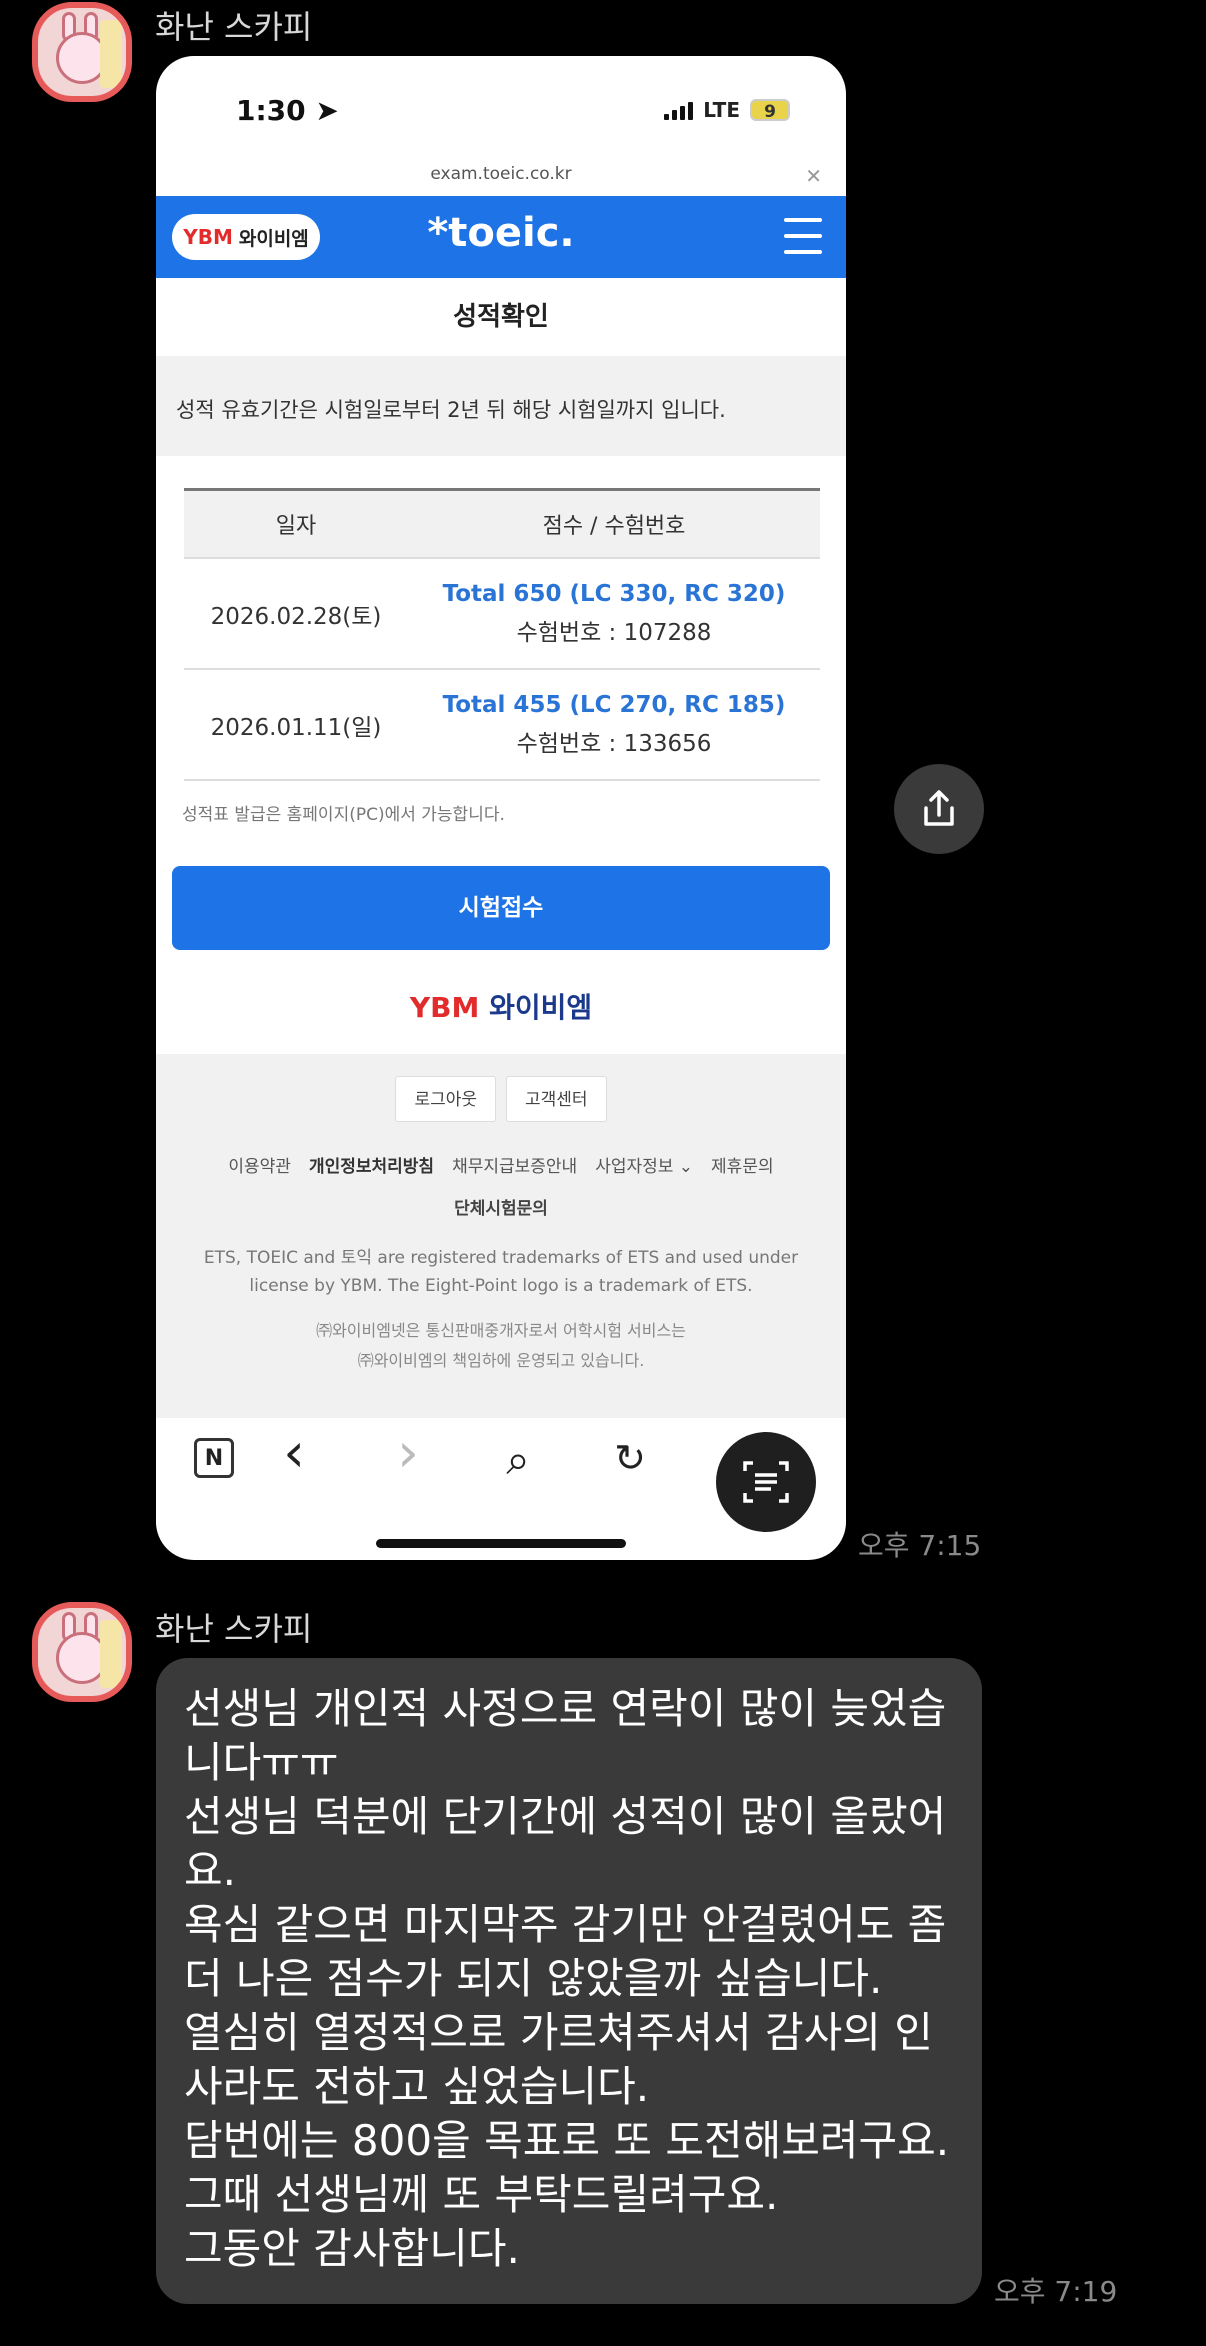 Image resolution: width=1206 pixels, height=2346 pixels. Describe the element at coordinates (558, 2032) in the screenshot. I see `message-line: 열심히 열정적으로 가르쳐주셔서 감사의 인` at that location.